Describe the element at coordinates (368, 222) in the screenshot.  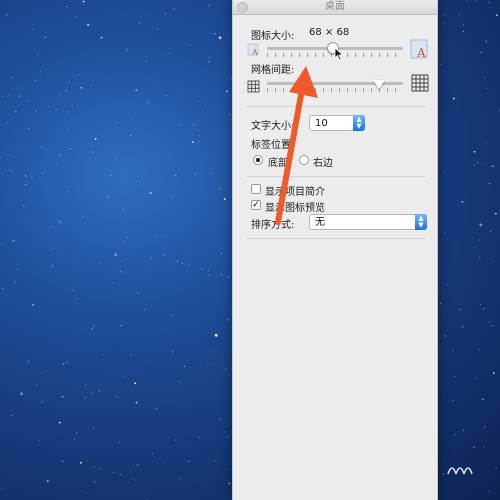
I see `sort-by-popup: 无 ▲ ▼` at that location.